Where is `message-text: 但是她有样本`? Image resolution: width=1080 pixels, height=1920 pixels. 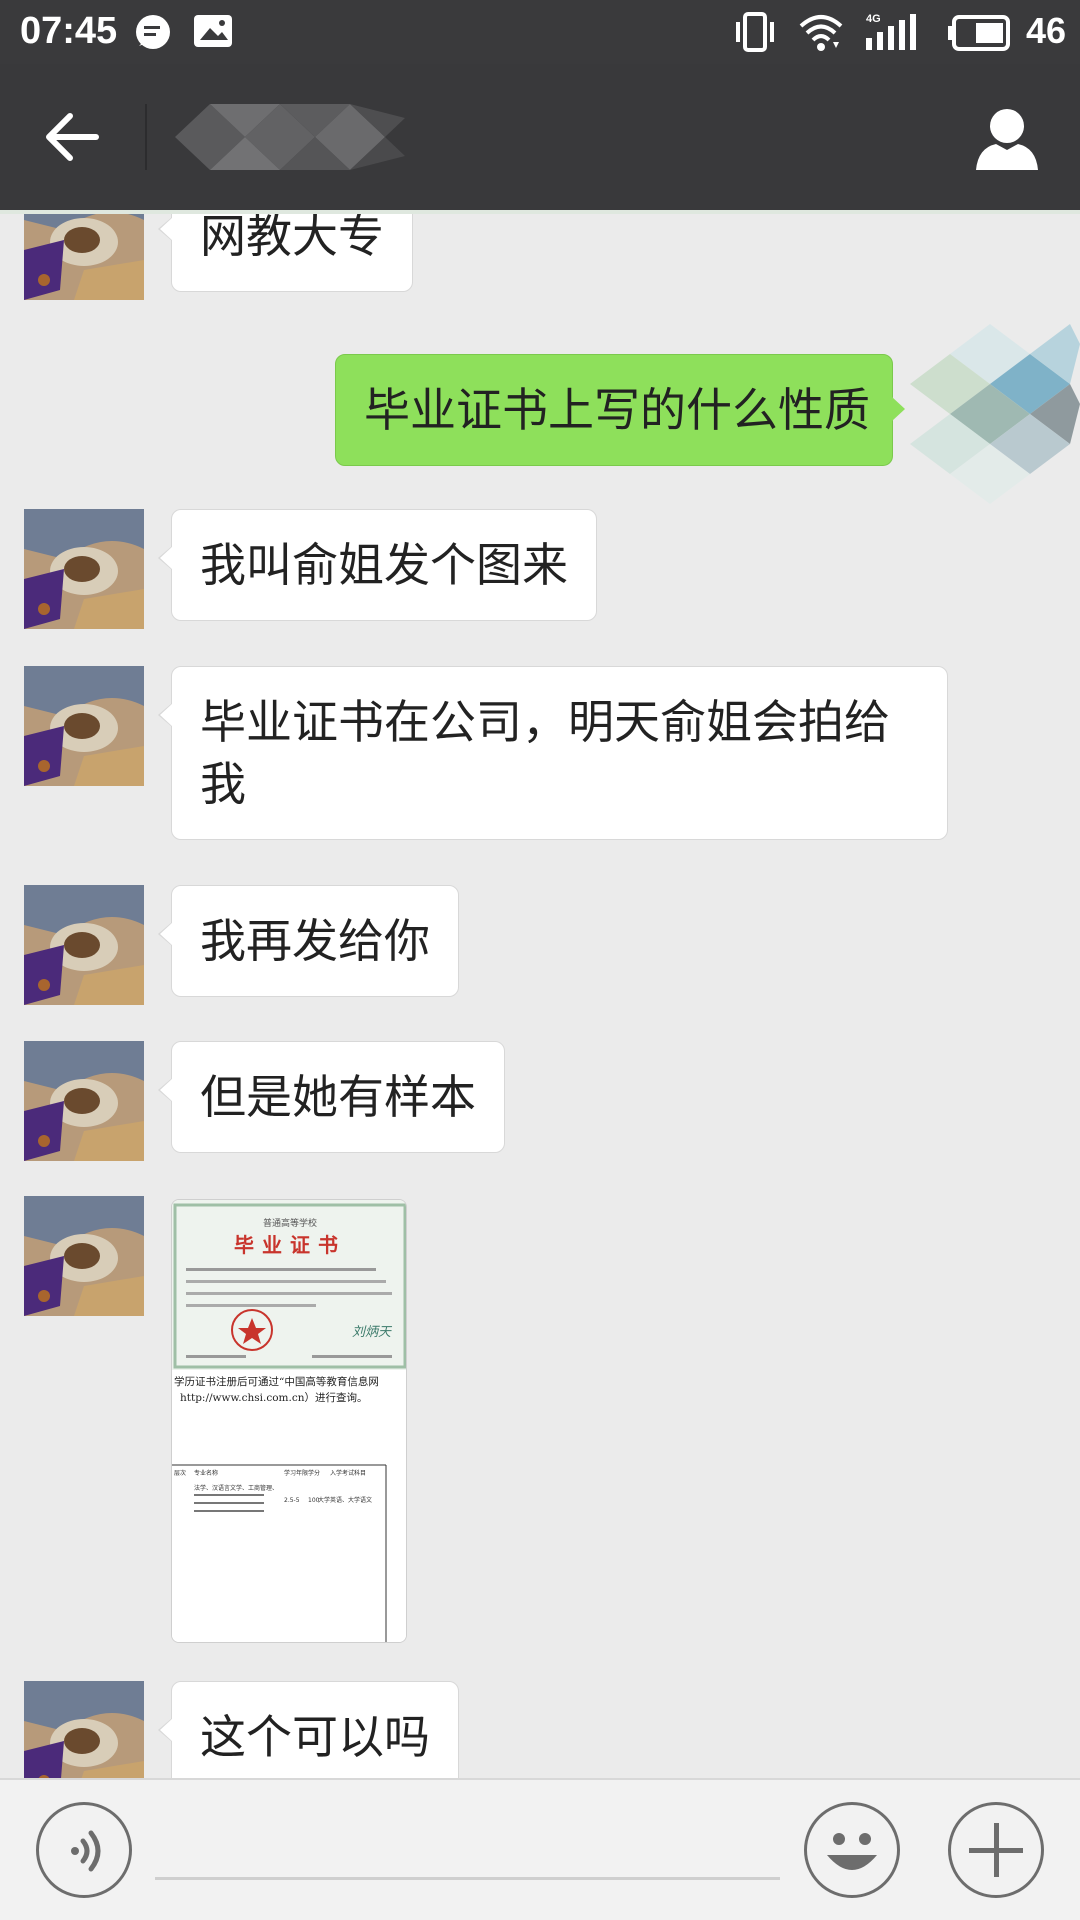
message-text: 但是她有样本 is located at coordinates (338, 1097).